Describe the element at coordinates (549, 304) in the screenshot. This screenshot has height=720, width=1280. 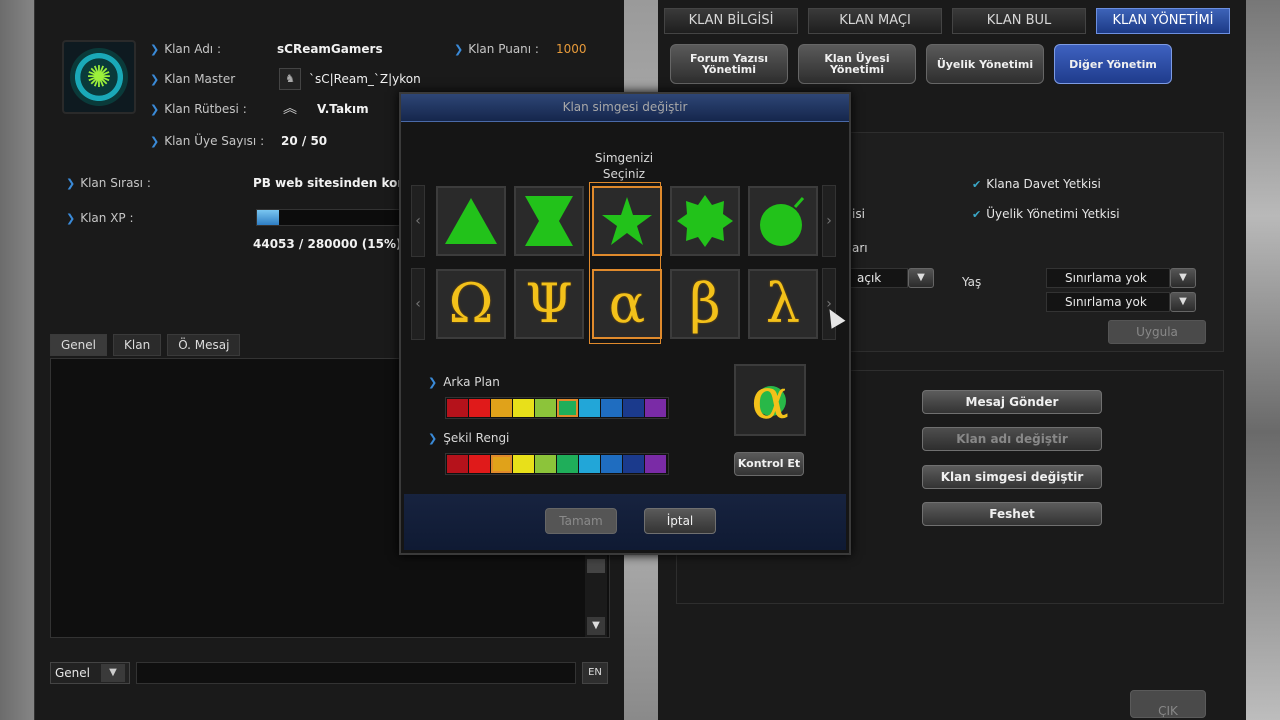
I see `symbol-psi: Ψ` at that location.